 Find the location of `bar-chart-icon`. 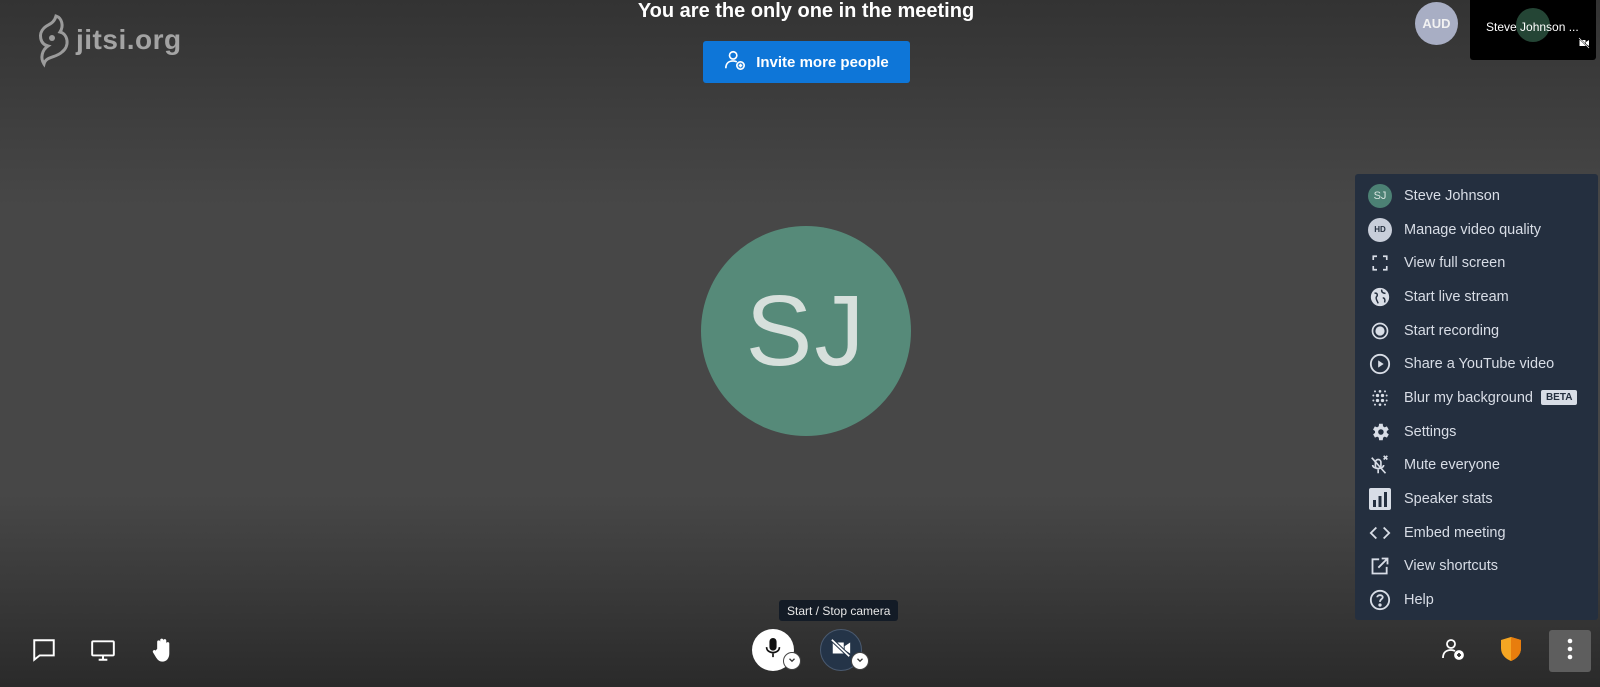

bar-chart-icon is located at coordinates (1380, 499).